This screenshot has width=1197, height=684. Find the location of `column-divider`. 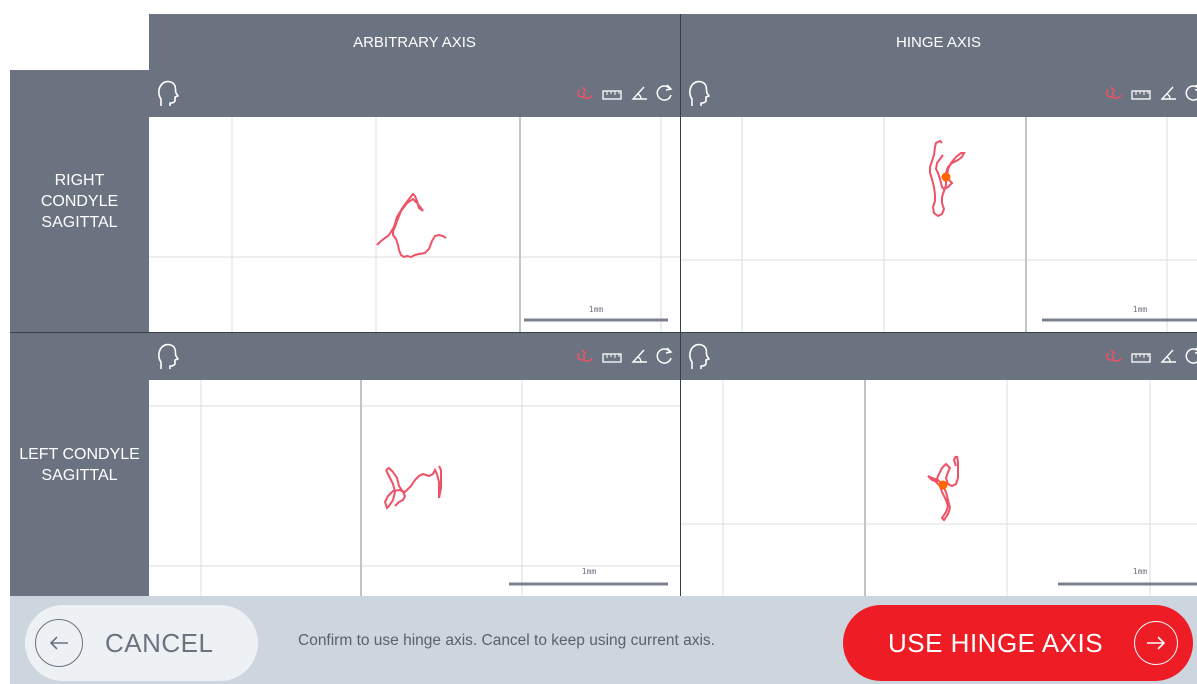

column-divider is located at coordinates (680, 305).